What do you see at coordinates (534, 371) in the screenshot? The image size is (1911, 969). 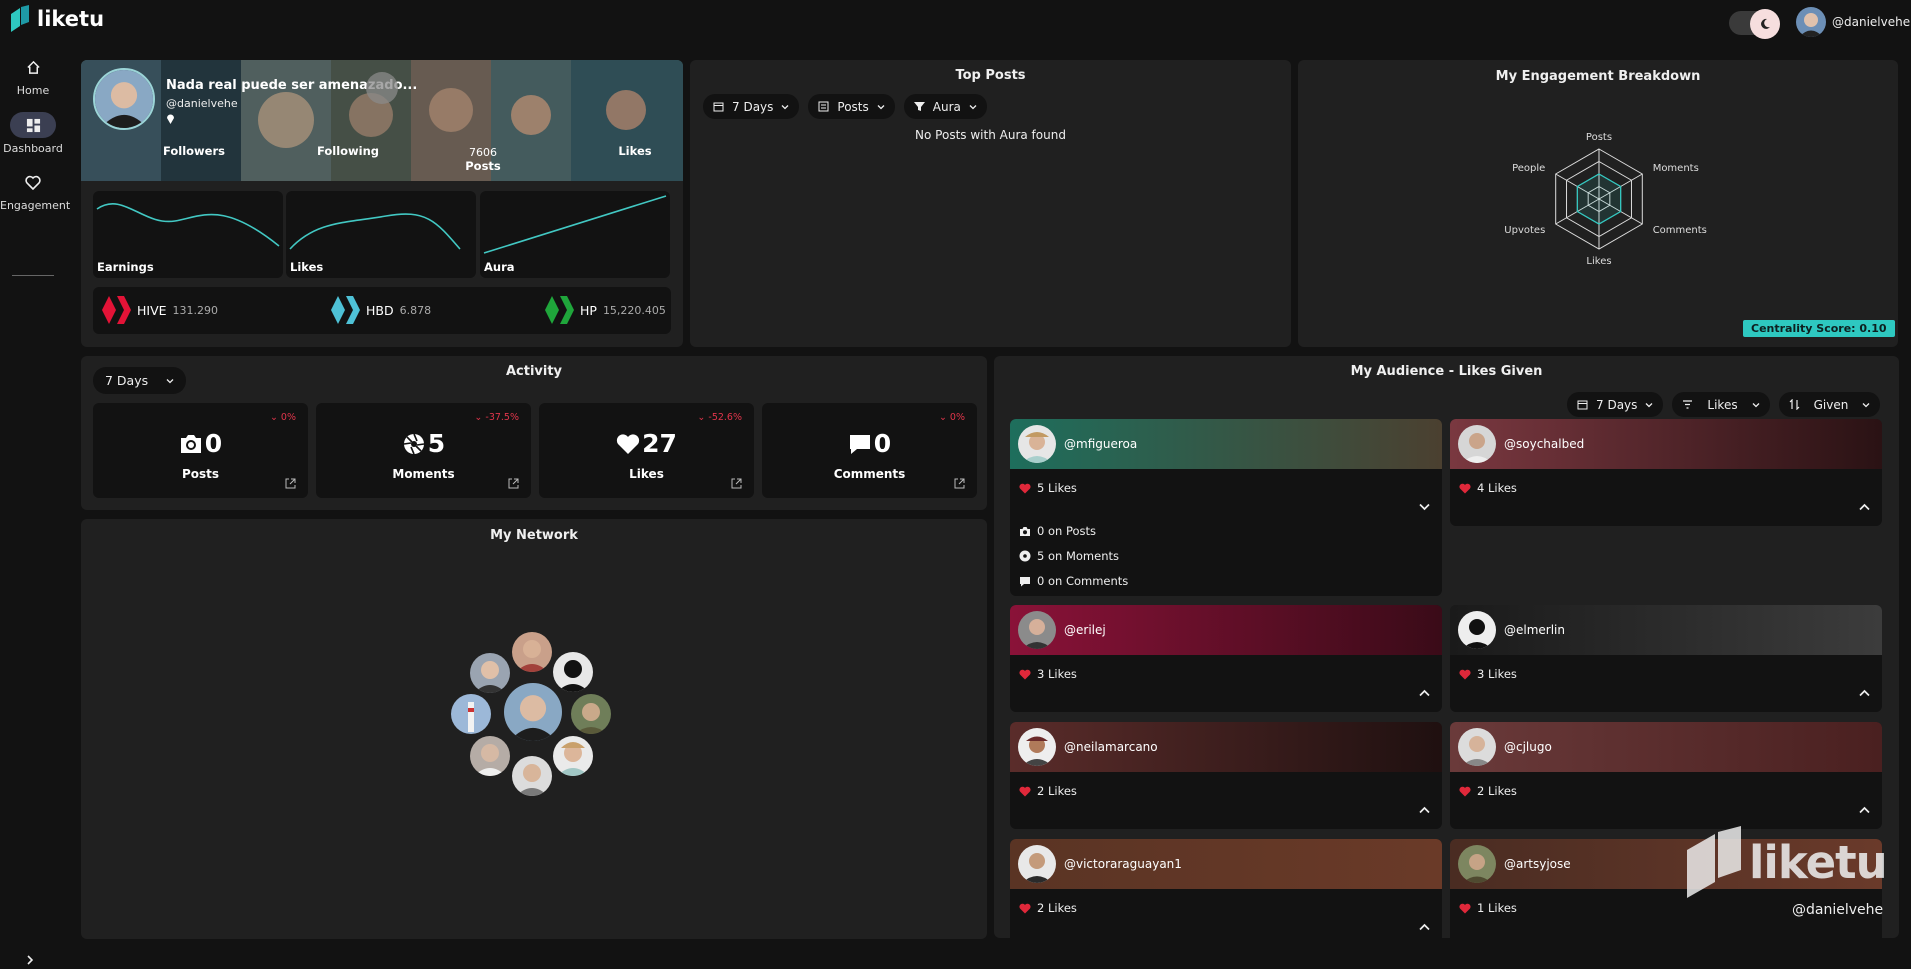 I see `activity-title: Activity` at bounding box center [534, 371].